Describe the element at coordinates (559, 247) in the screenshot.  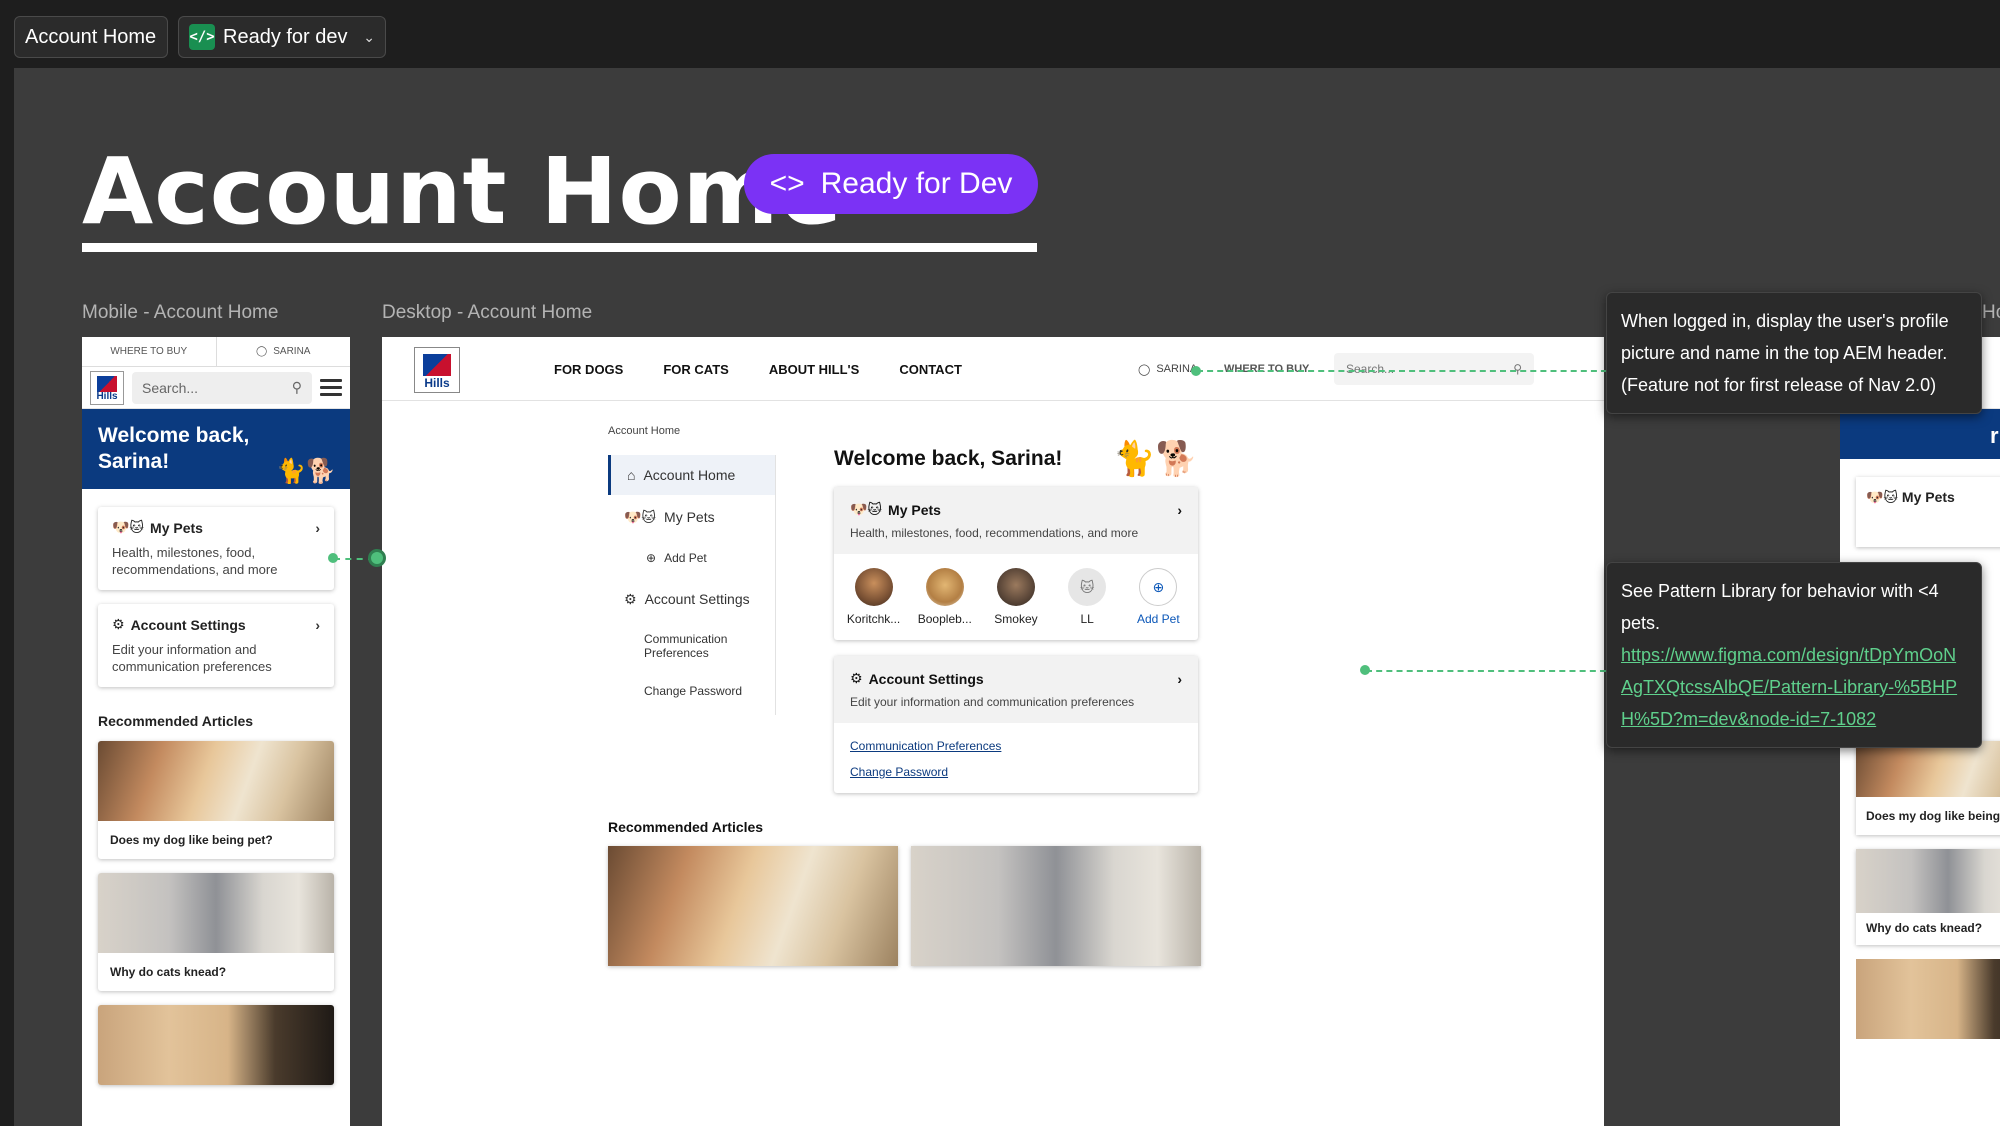
I see `title-underline` at that location.